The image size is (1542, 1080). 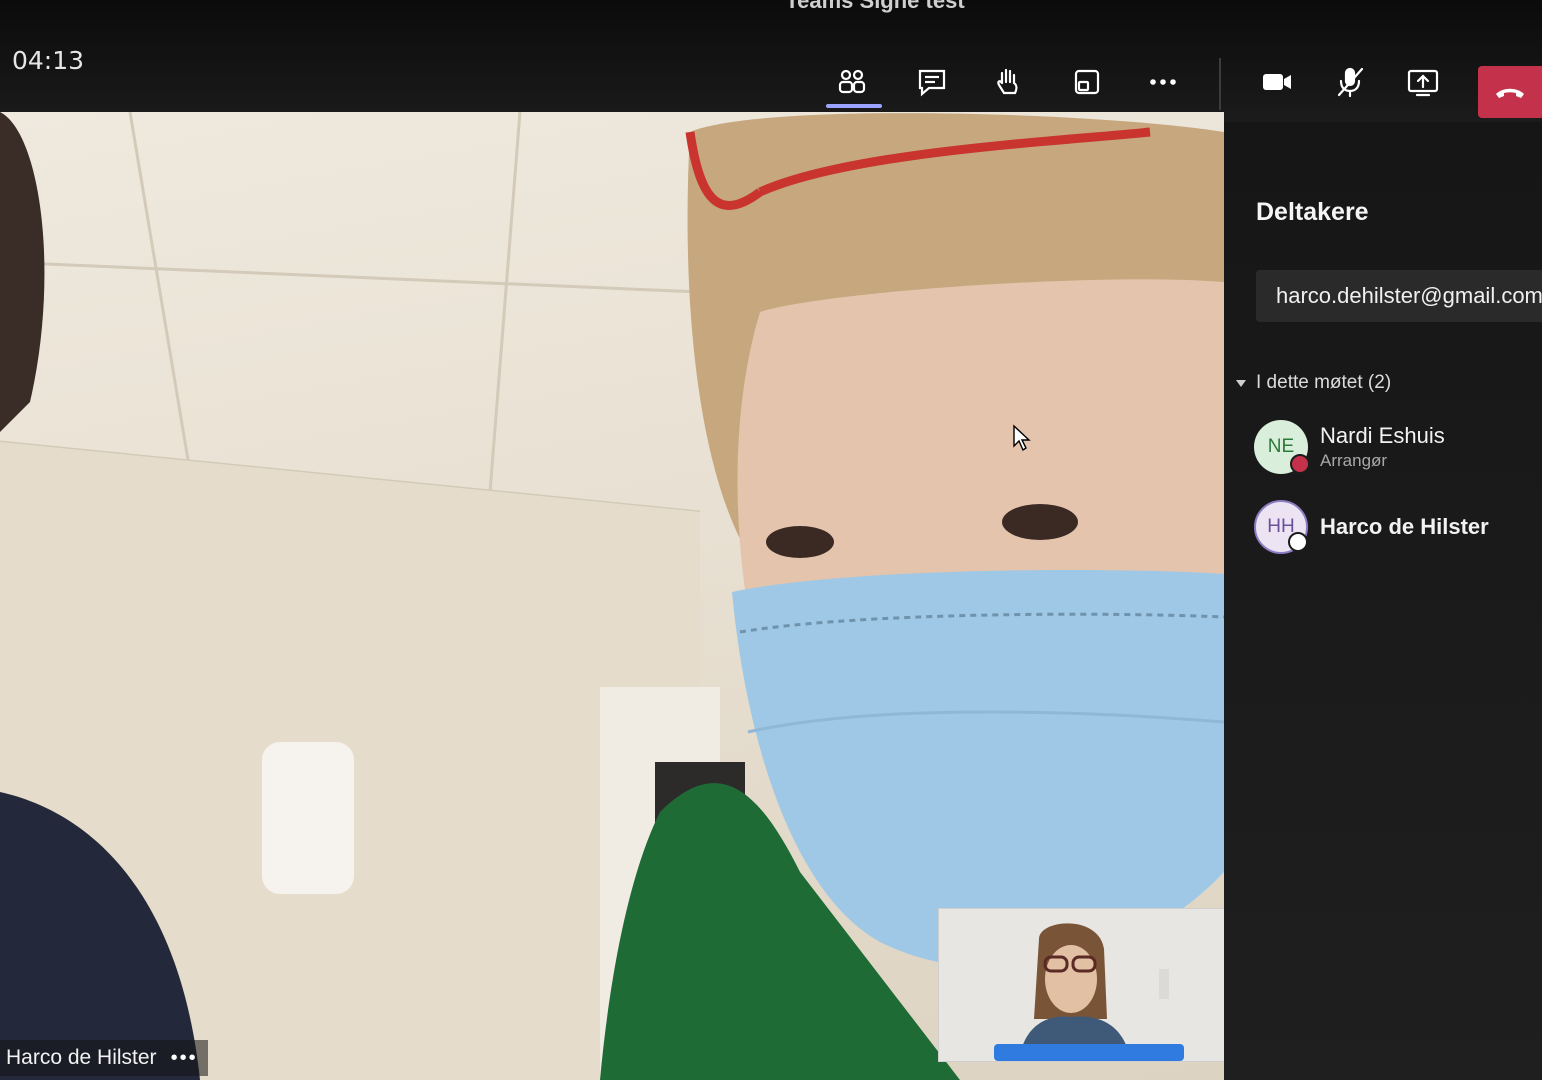 I want to click on participants-icon, so click(x=852, y=81).